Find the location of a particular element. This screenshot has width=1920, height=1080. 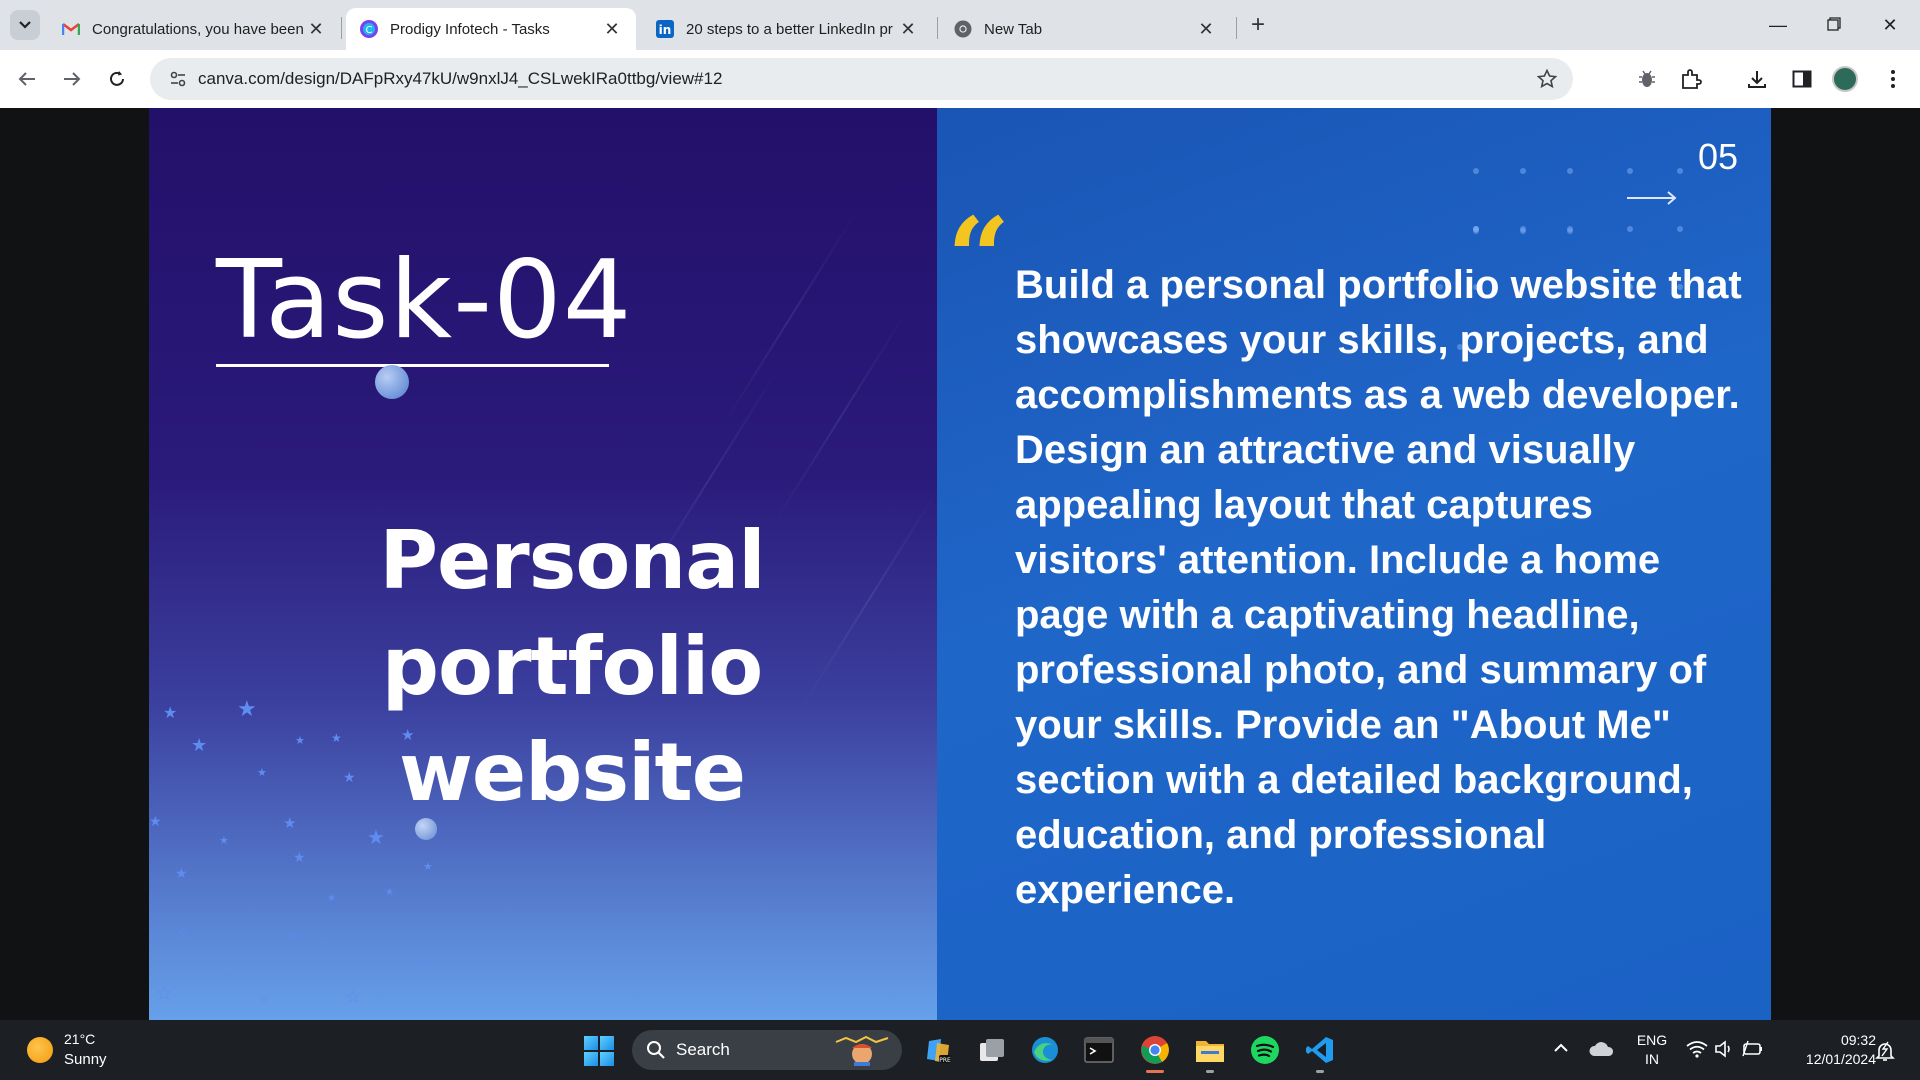

edge-icon is located at coordinates (1045, 1050).